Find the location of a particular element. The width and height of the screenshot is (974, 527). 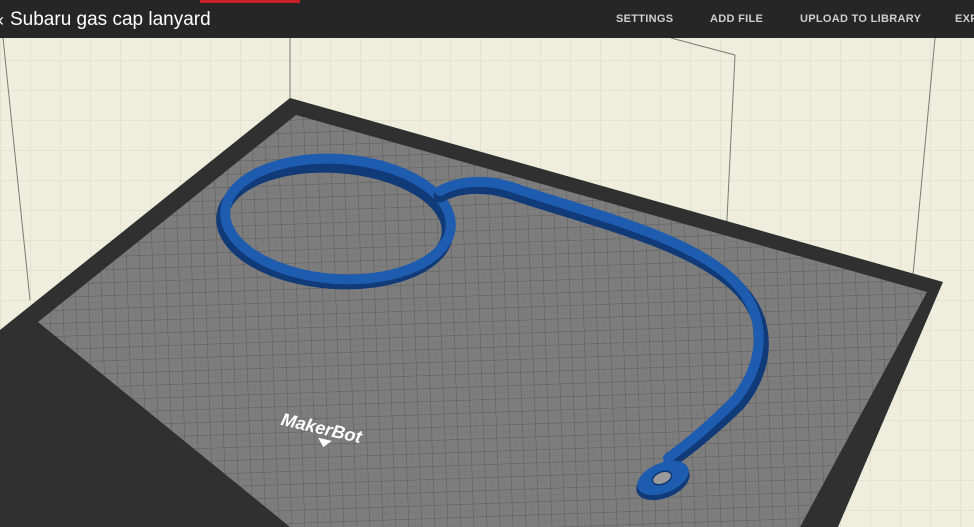

settings-button: SETTINGS is located at coordinates (644, 19).